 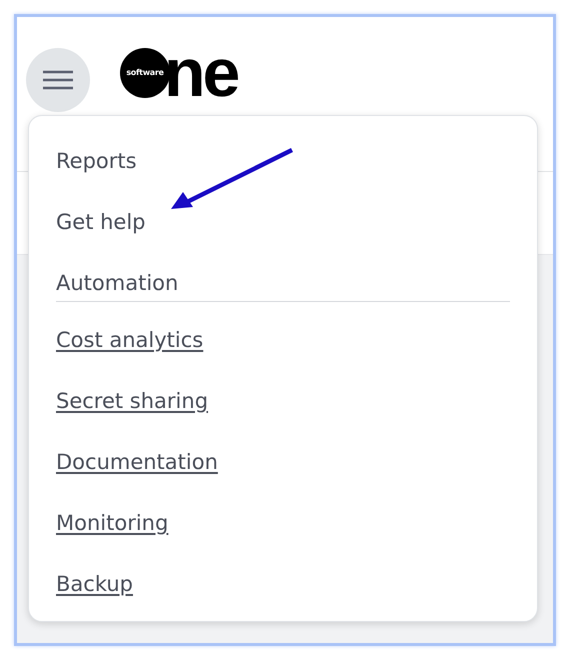 What do you see at coordinates (96, 160) in the screenshot?
I see `menu-item: Reports` at bounding box center [96, 160].